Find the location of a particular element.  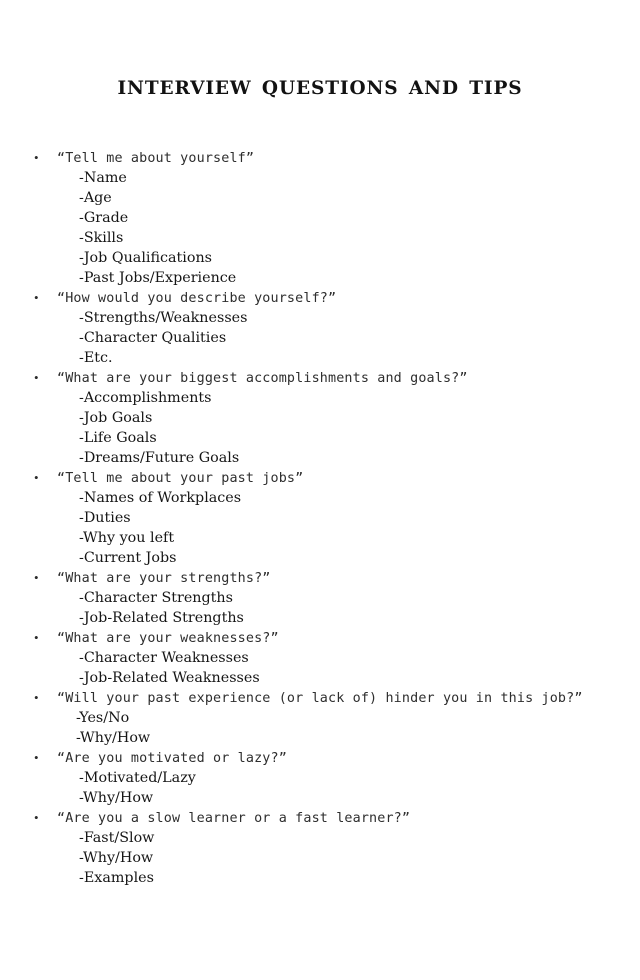

sub-item: -Why you left is located at coordinates (127, 538).